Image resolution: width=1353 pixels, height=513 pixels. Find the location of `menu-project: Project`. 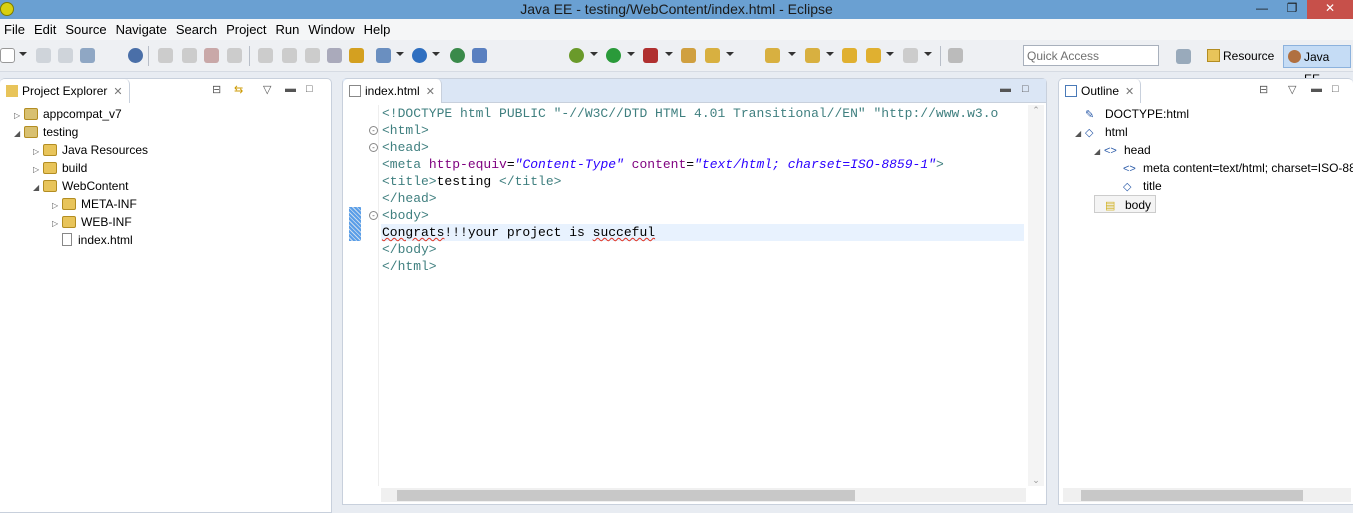

menu-project: Project is located at coordinates (246, 29).